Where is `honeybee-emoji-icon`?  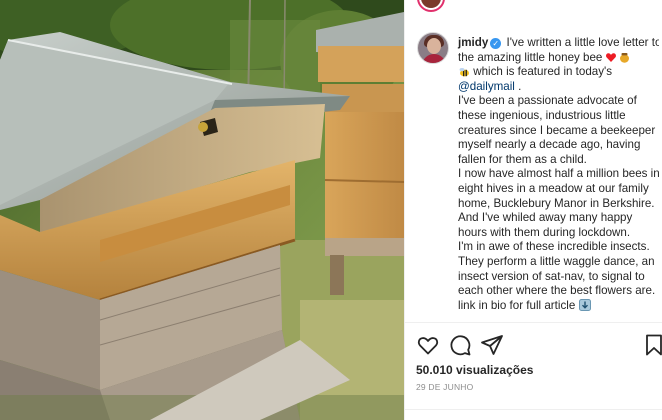 honeybee-emoji-icon is located at coordinates (464, 72).